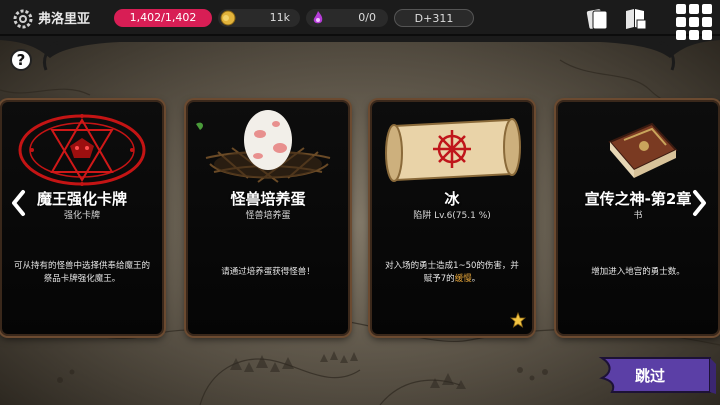 This screenshot has height=405, width=720. What do you see at coordinates (268, 199) in the screenshot?
I see `card-title: 怪兽培养蛋` at bounding box center [268, 199].